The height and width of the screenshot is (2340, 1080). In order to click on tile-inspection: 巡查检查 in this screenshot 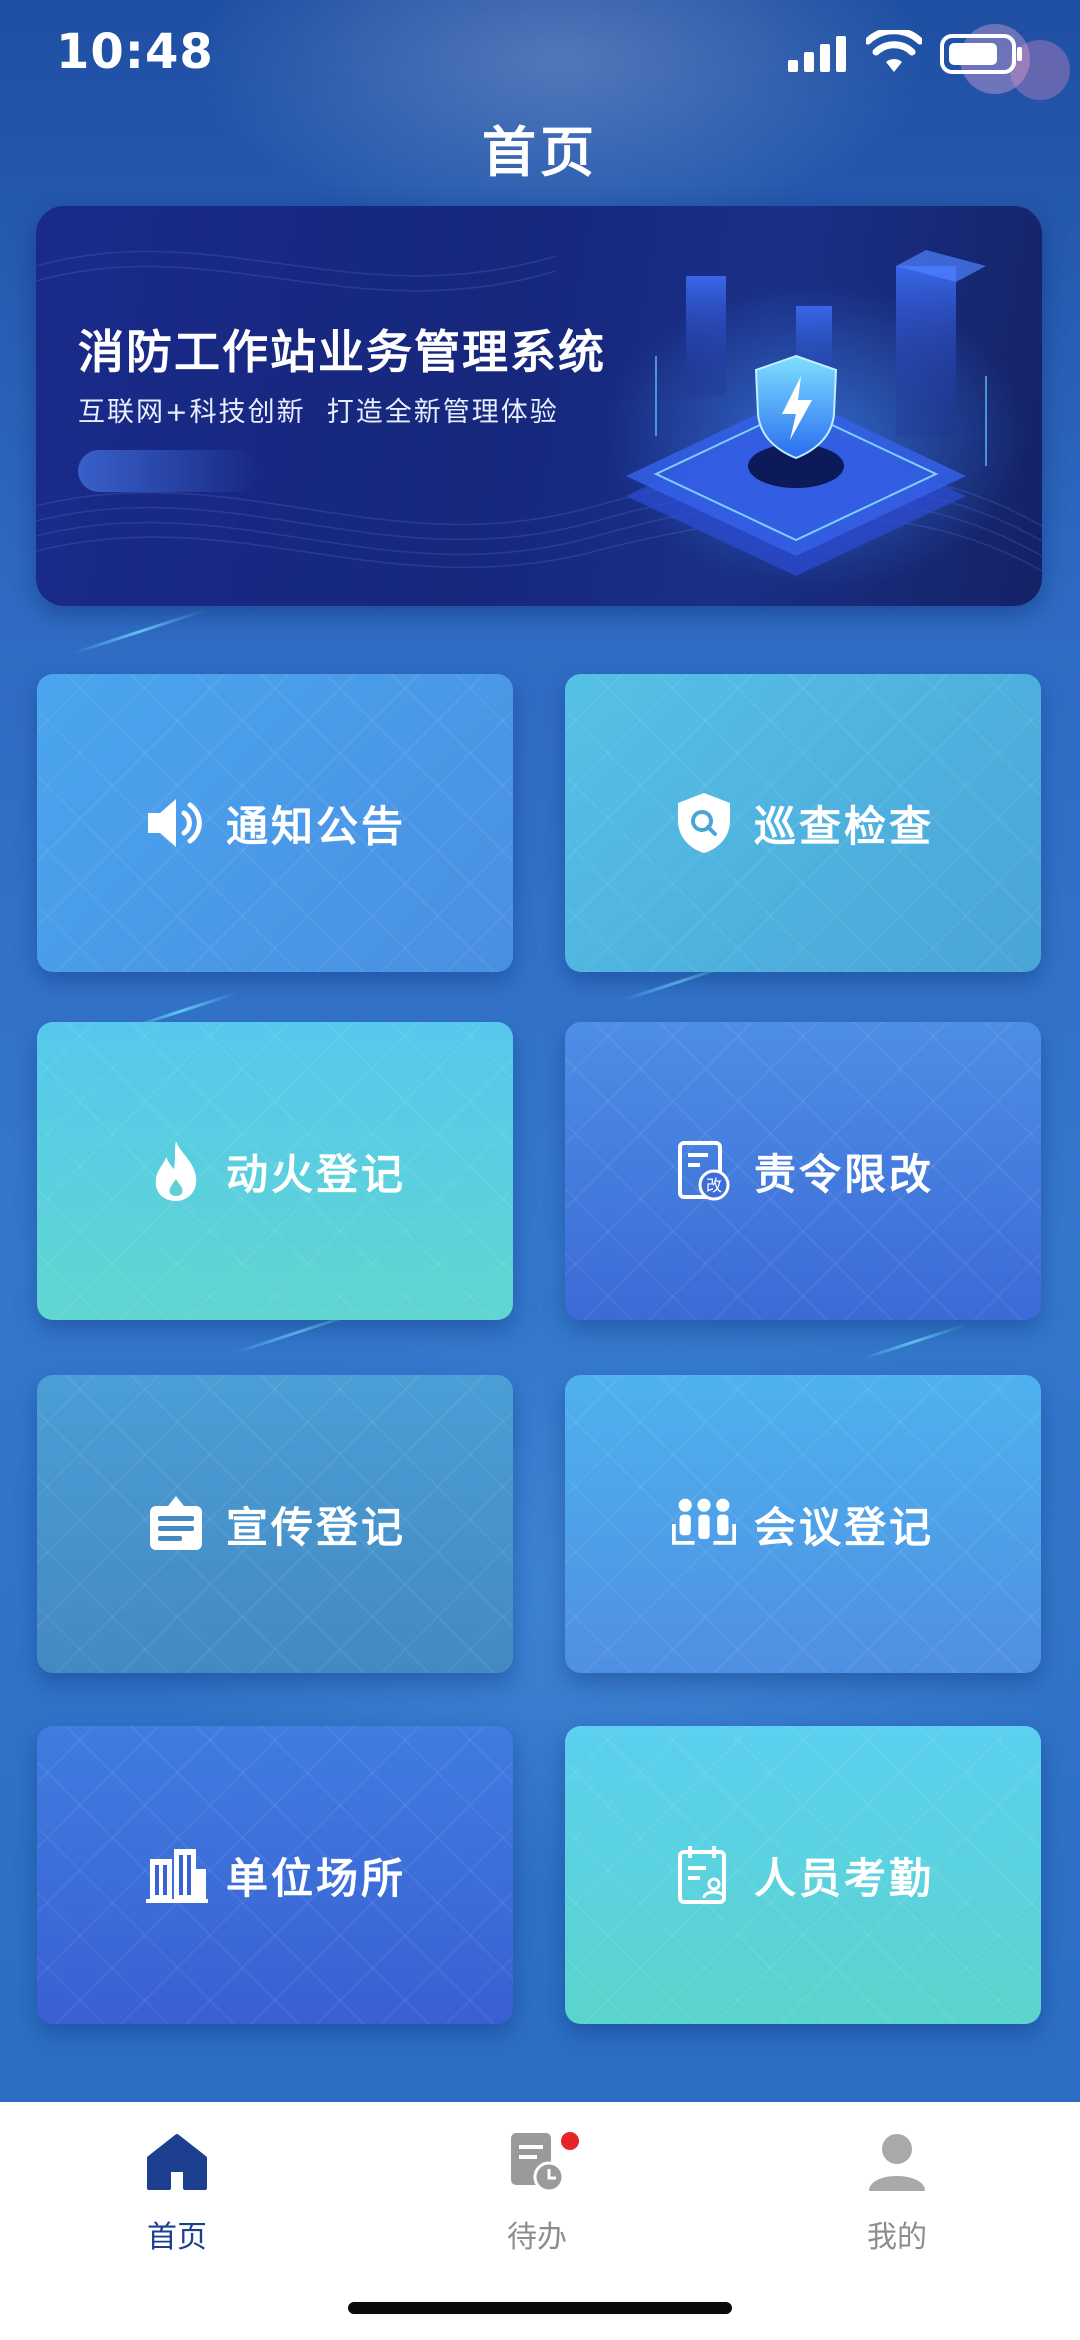, I will do `click(803, 823)`.